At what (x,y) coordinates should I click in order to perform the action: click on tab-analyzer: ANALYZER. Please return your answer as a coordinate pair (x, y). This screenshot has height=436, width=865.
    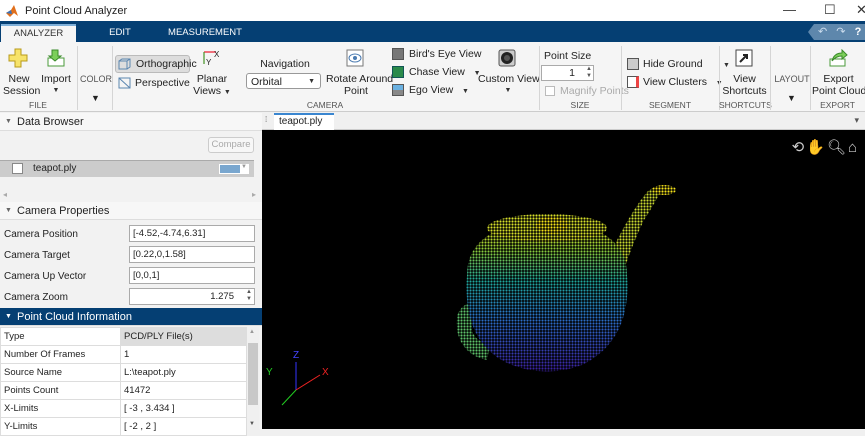
    Looking at the image, I should click on (38, 33).